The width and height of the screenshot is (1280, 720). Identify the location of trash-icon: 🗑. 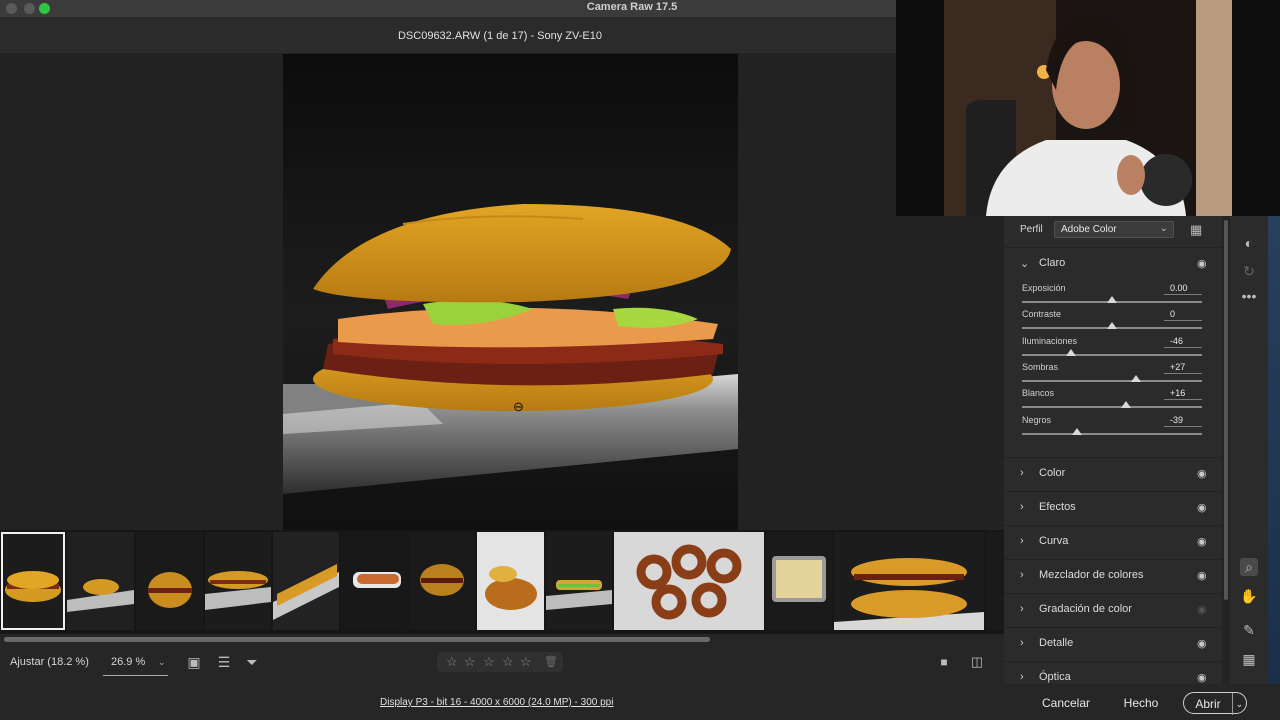
(551, 661).